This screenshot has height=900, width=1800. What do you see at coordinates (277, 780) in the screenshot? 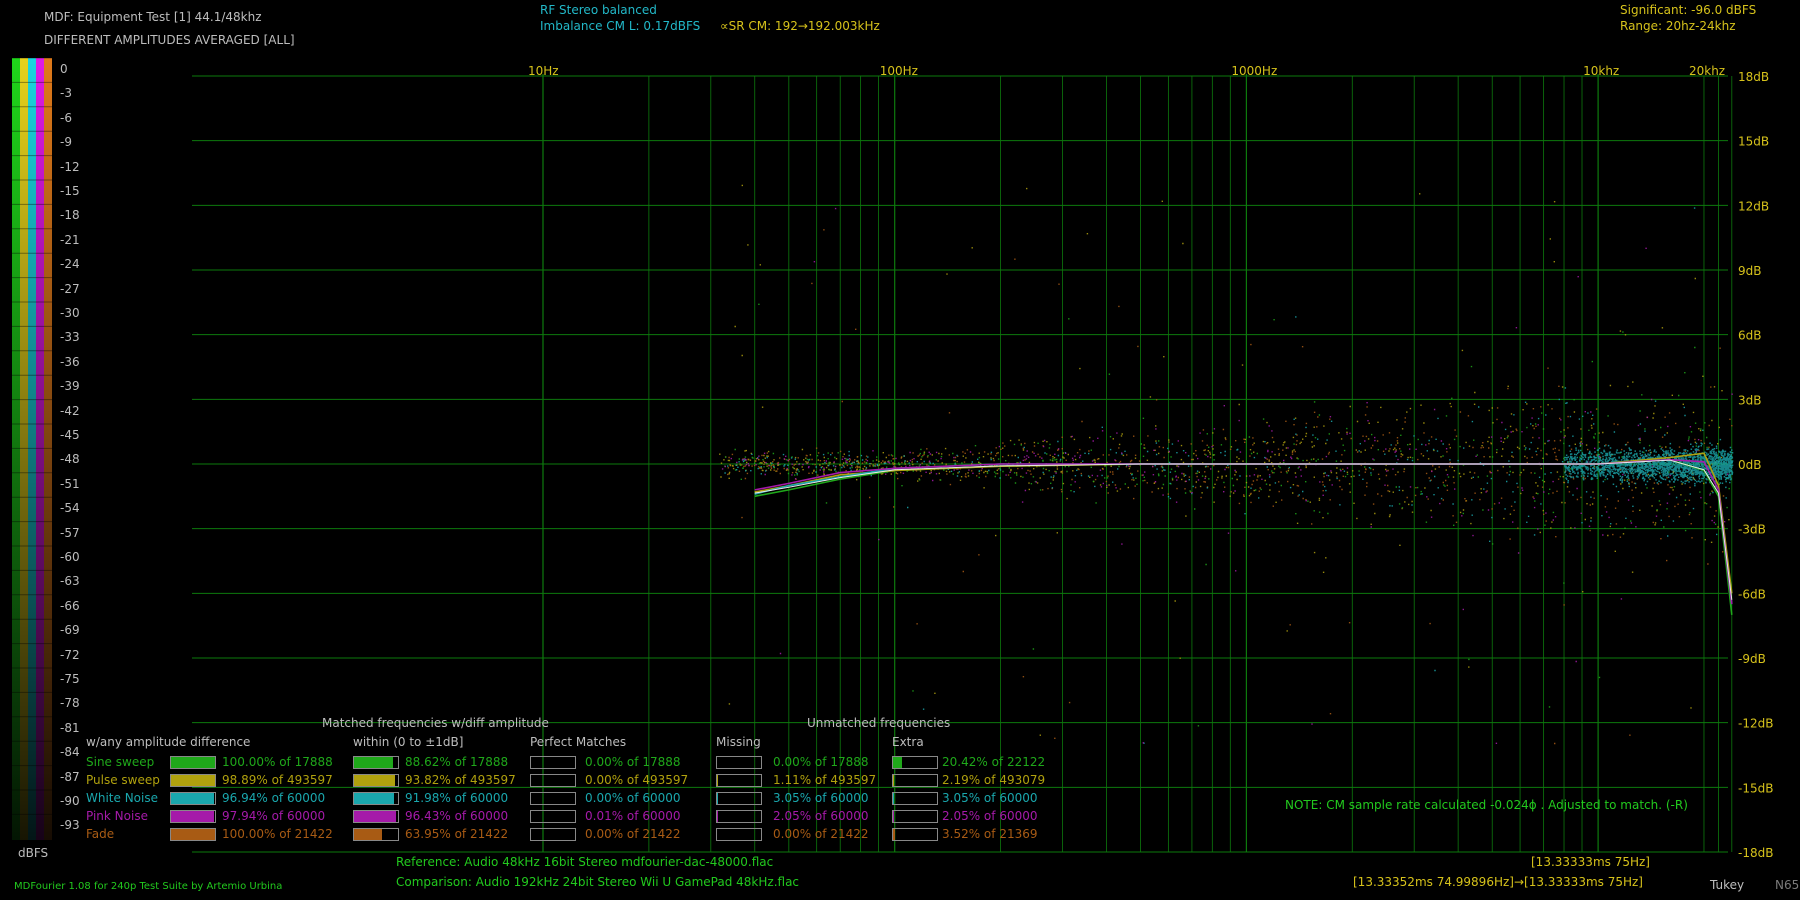
I see `stats-value-any: 98.89% of 493597` at bounding box center [277, 780].